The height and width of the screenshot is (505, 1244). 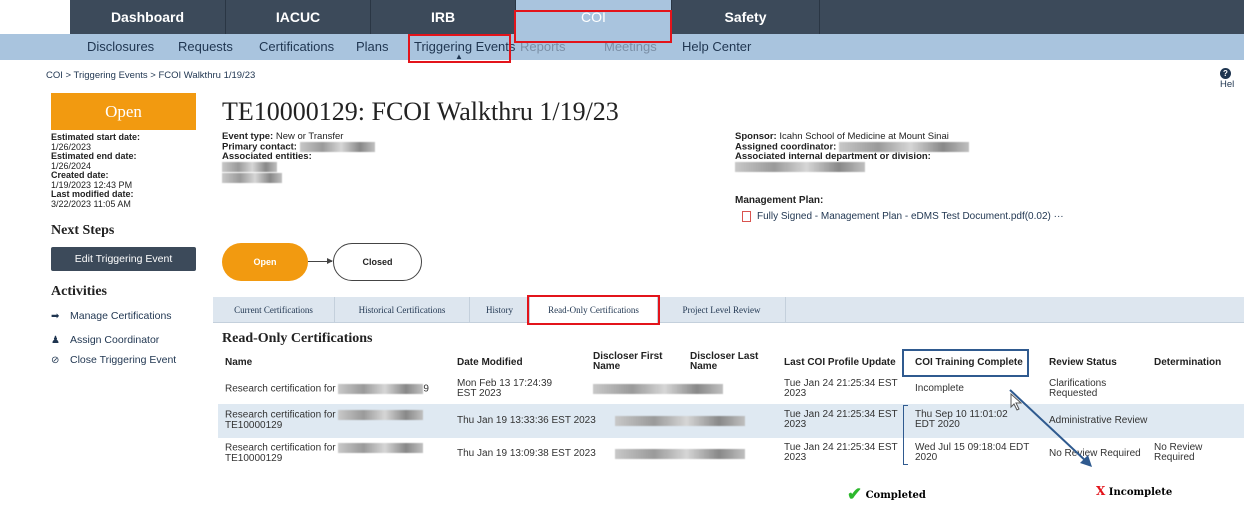 I want to click on pdf-icon, so click(x=746, y=216).